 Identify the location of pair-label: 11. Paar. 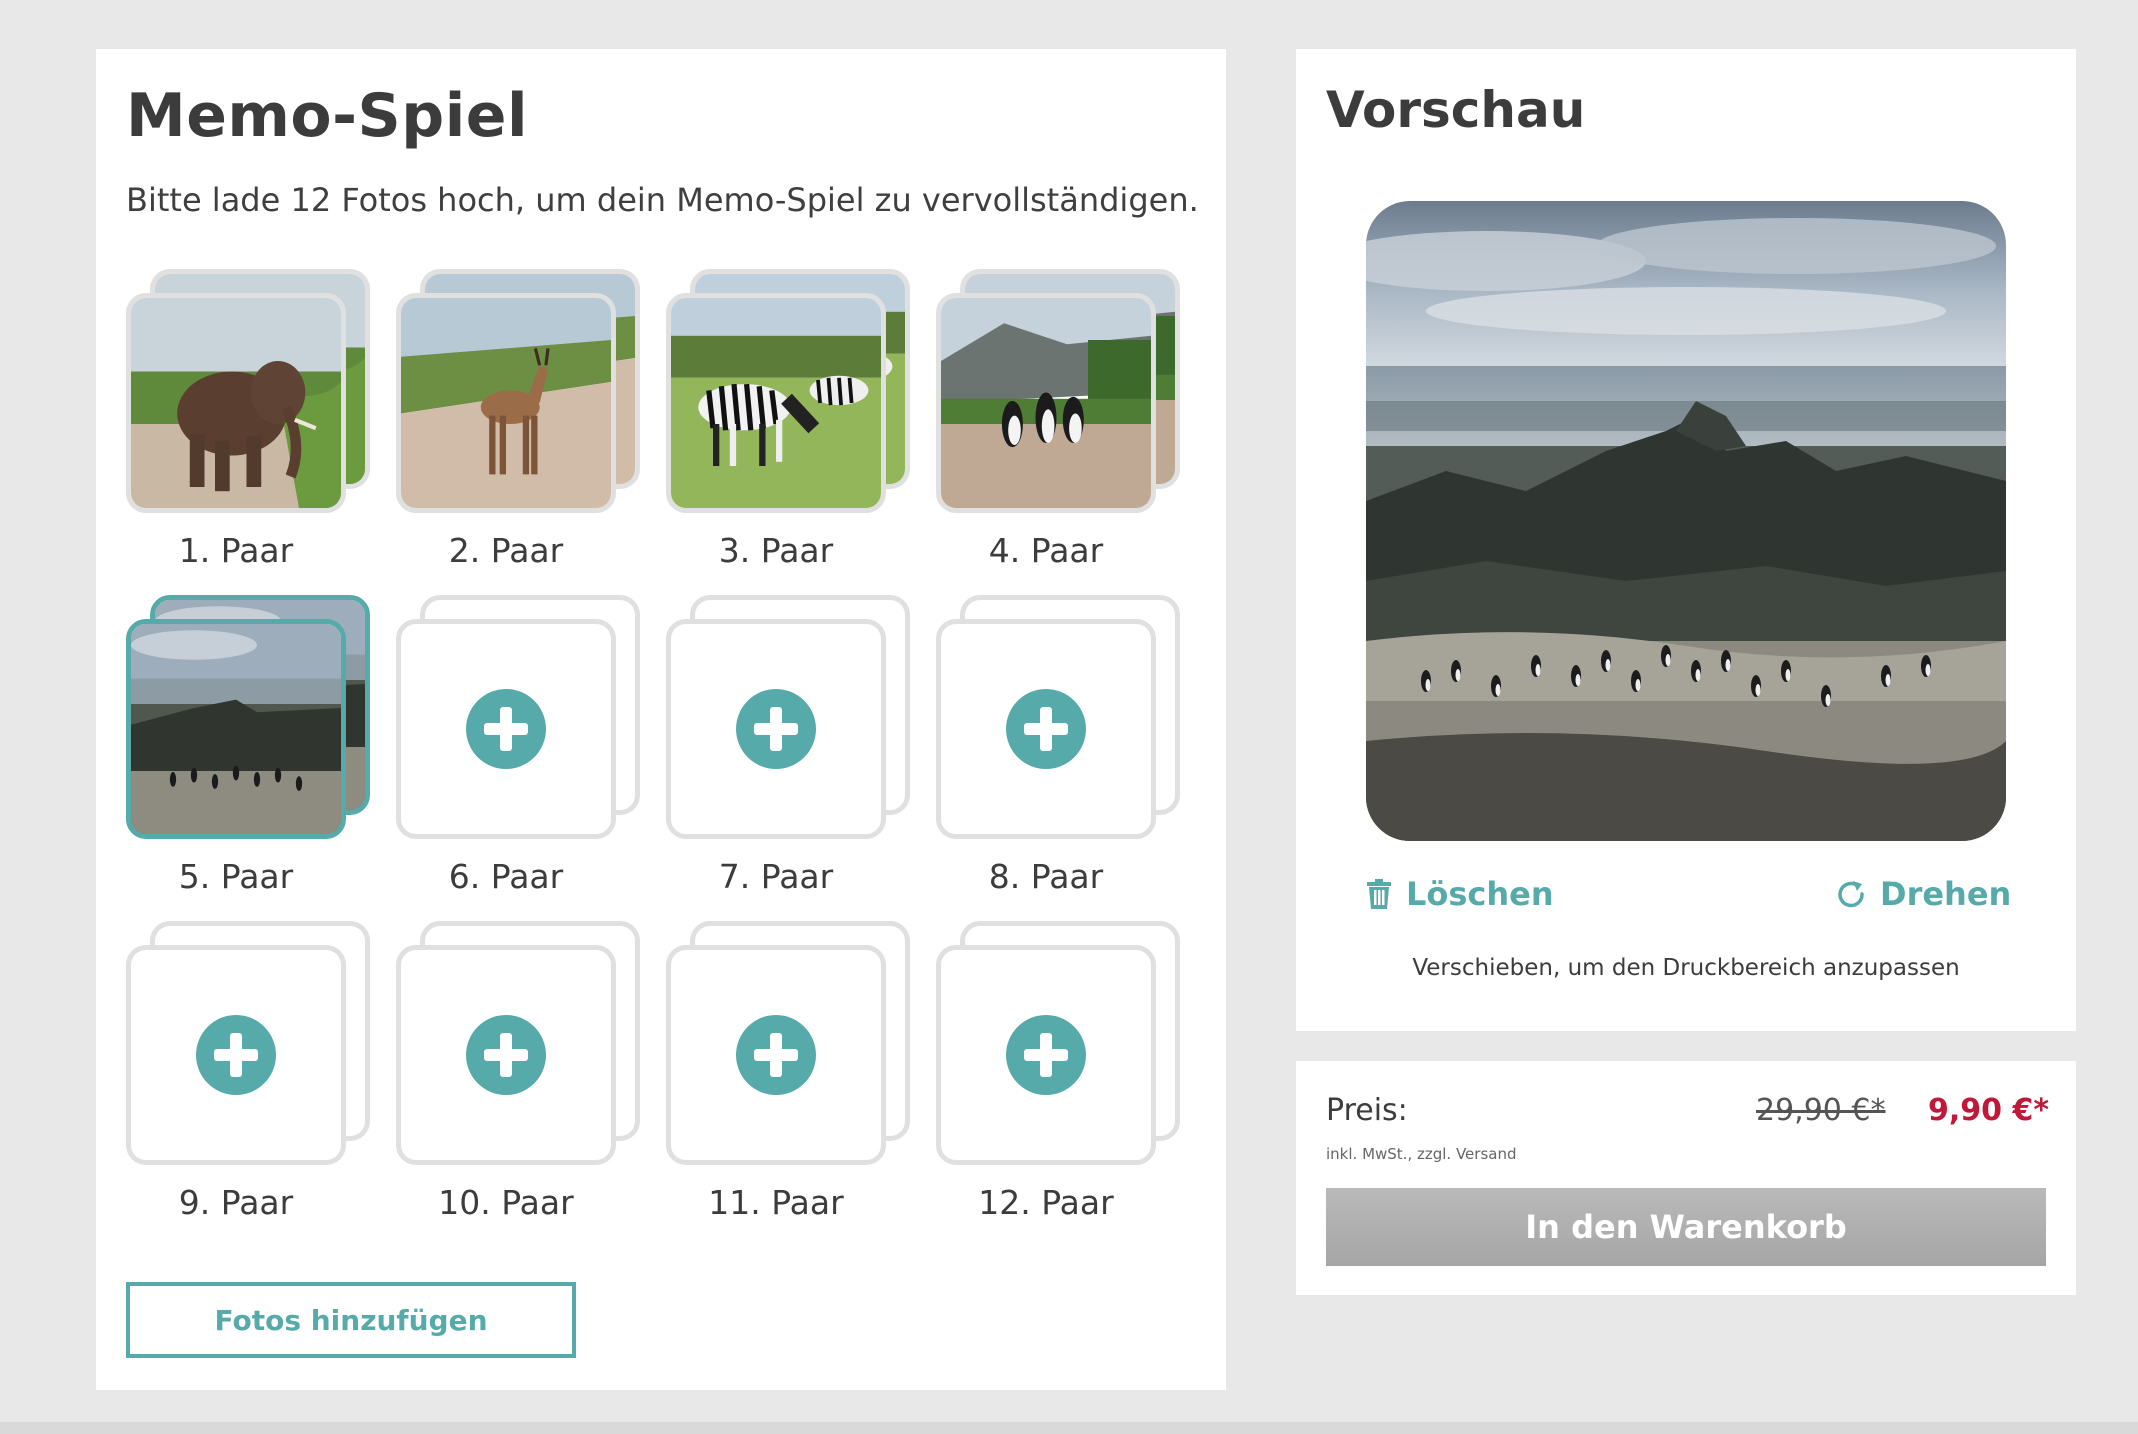
(776, 1202).